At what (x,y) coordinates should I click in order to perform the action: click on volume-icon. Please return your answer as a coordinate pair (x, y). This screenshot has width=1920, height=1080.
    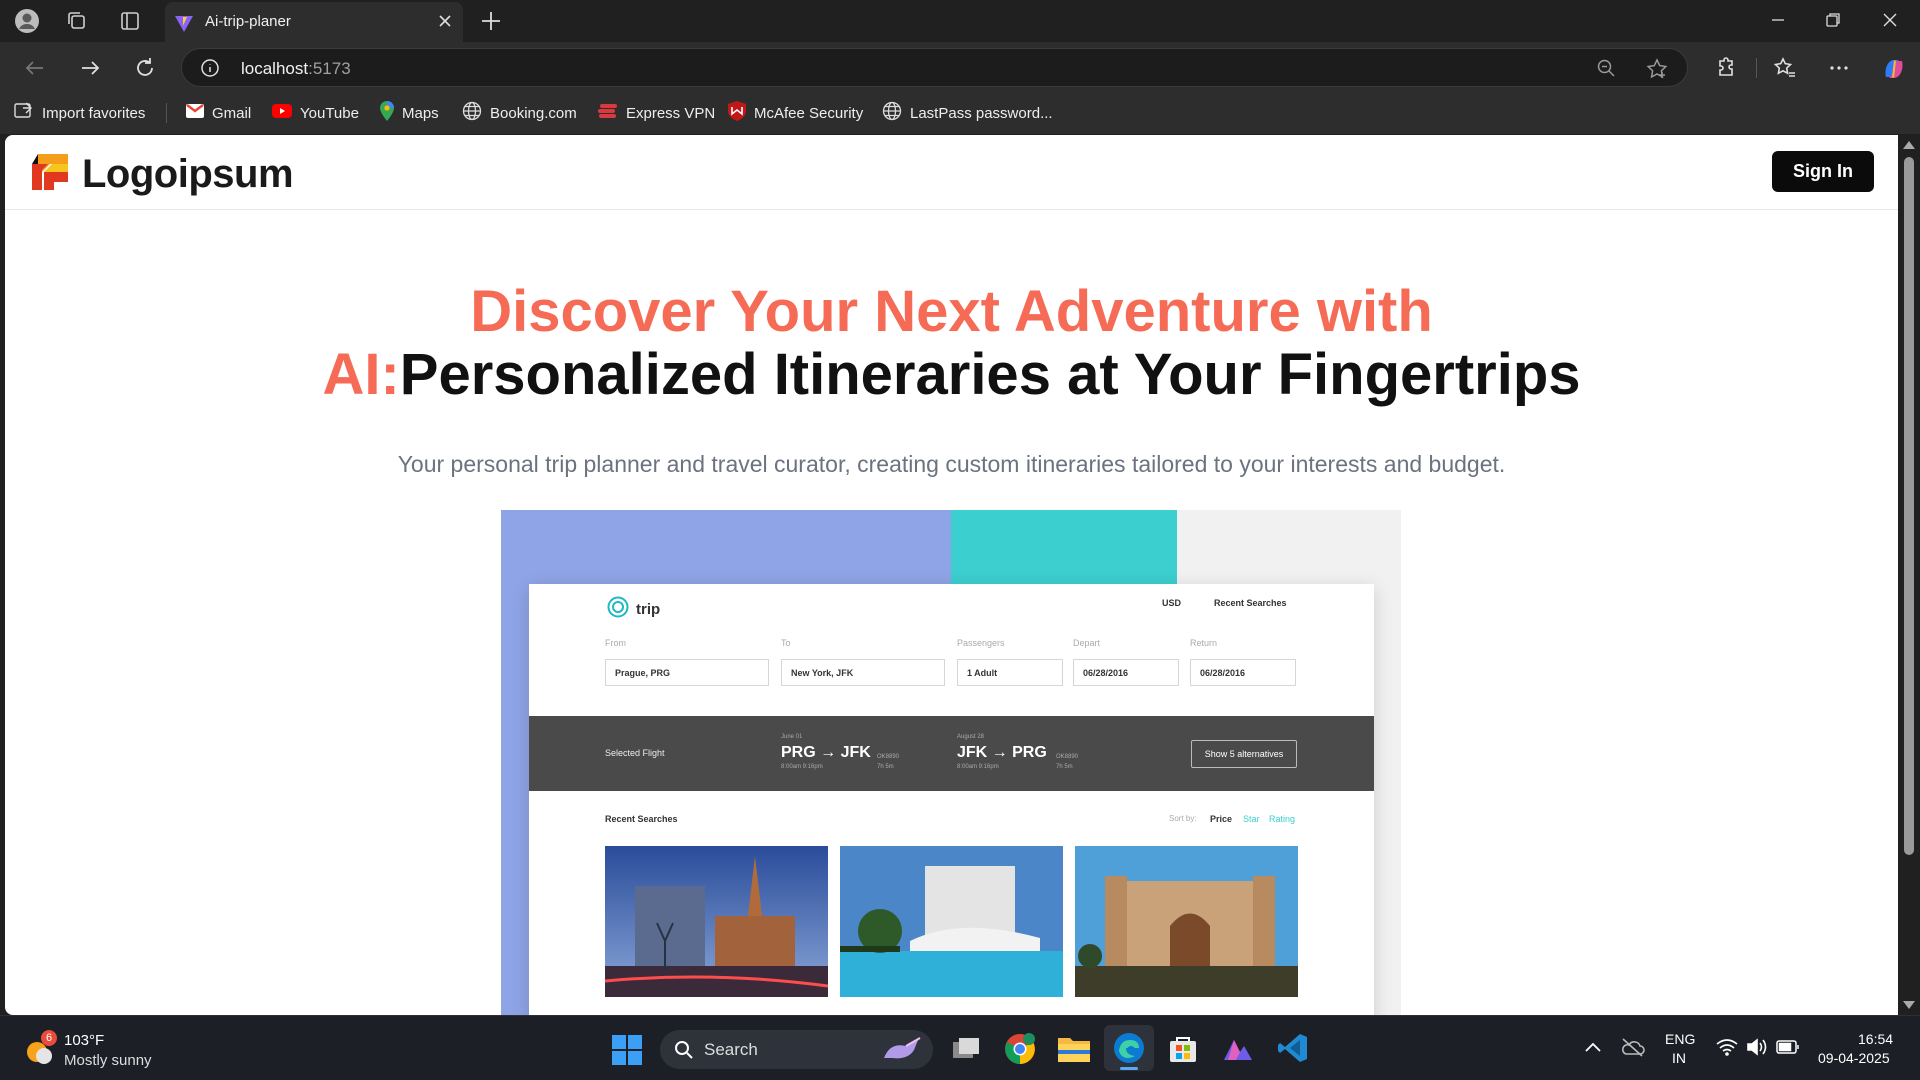
    Looking at the image, I should click on (1757, 1049).